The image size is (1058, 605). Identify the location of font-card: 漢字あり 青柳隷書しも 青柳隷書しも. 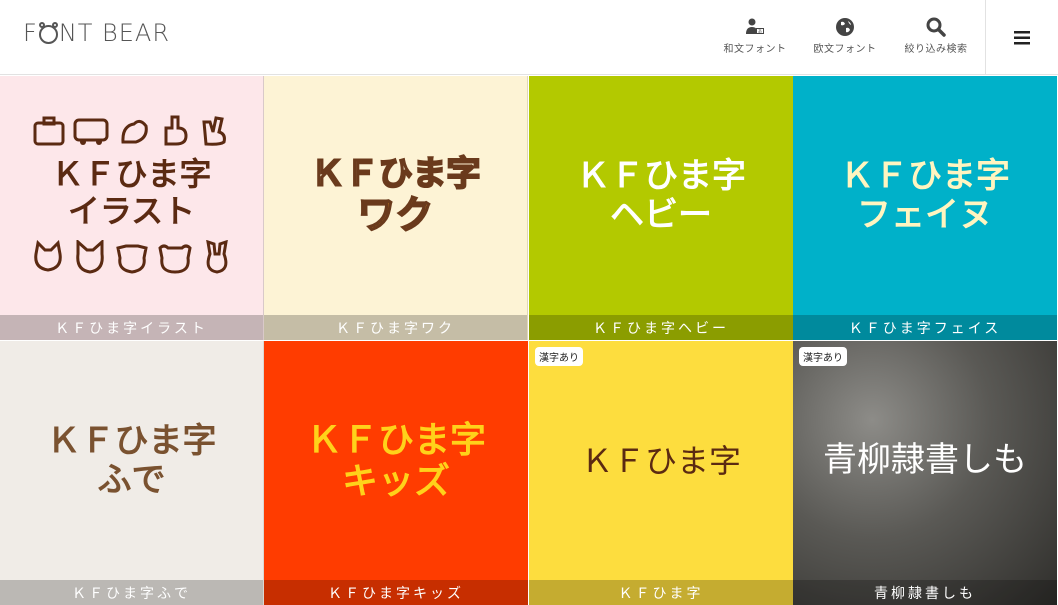
(925, 473).